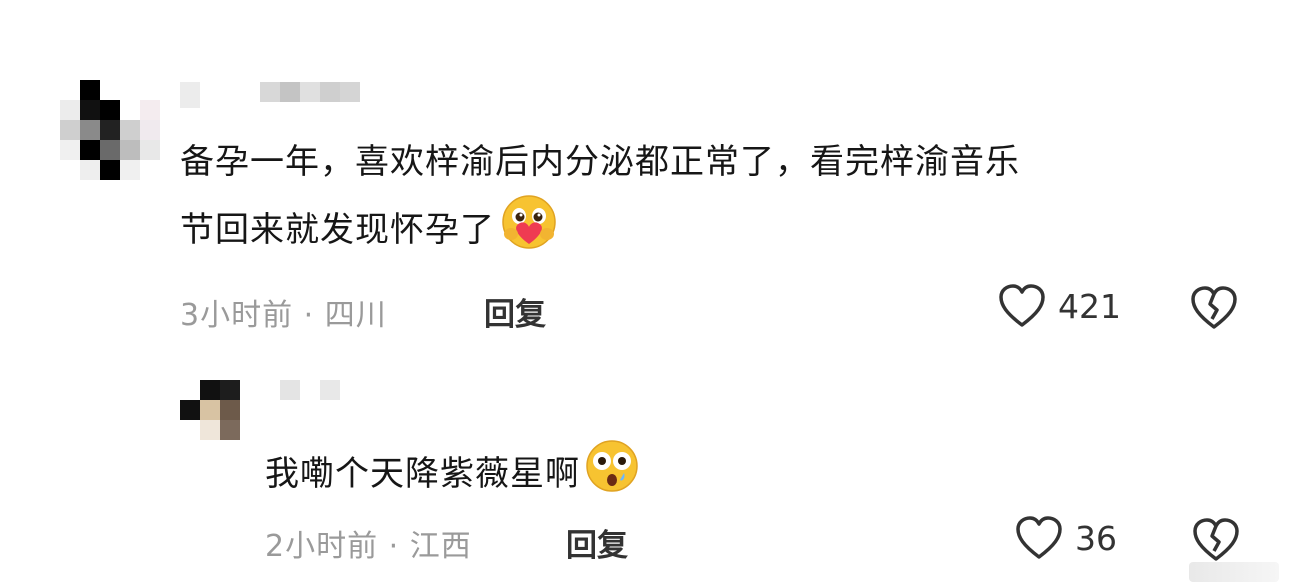  I want to click on comment-text: 我嘞个天降紫薇星啊, so click(615, 475).